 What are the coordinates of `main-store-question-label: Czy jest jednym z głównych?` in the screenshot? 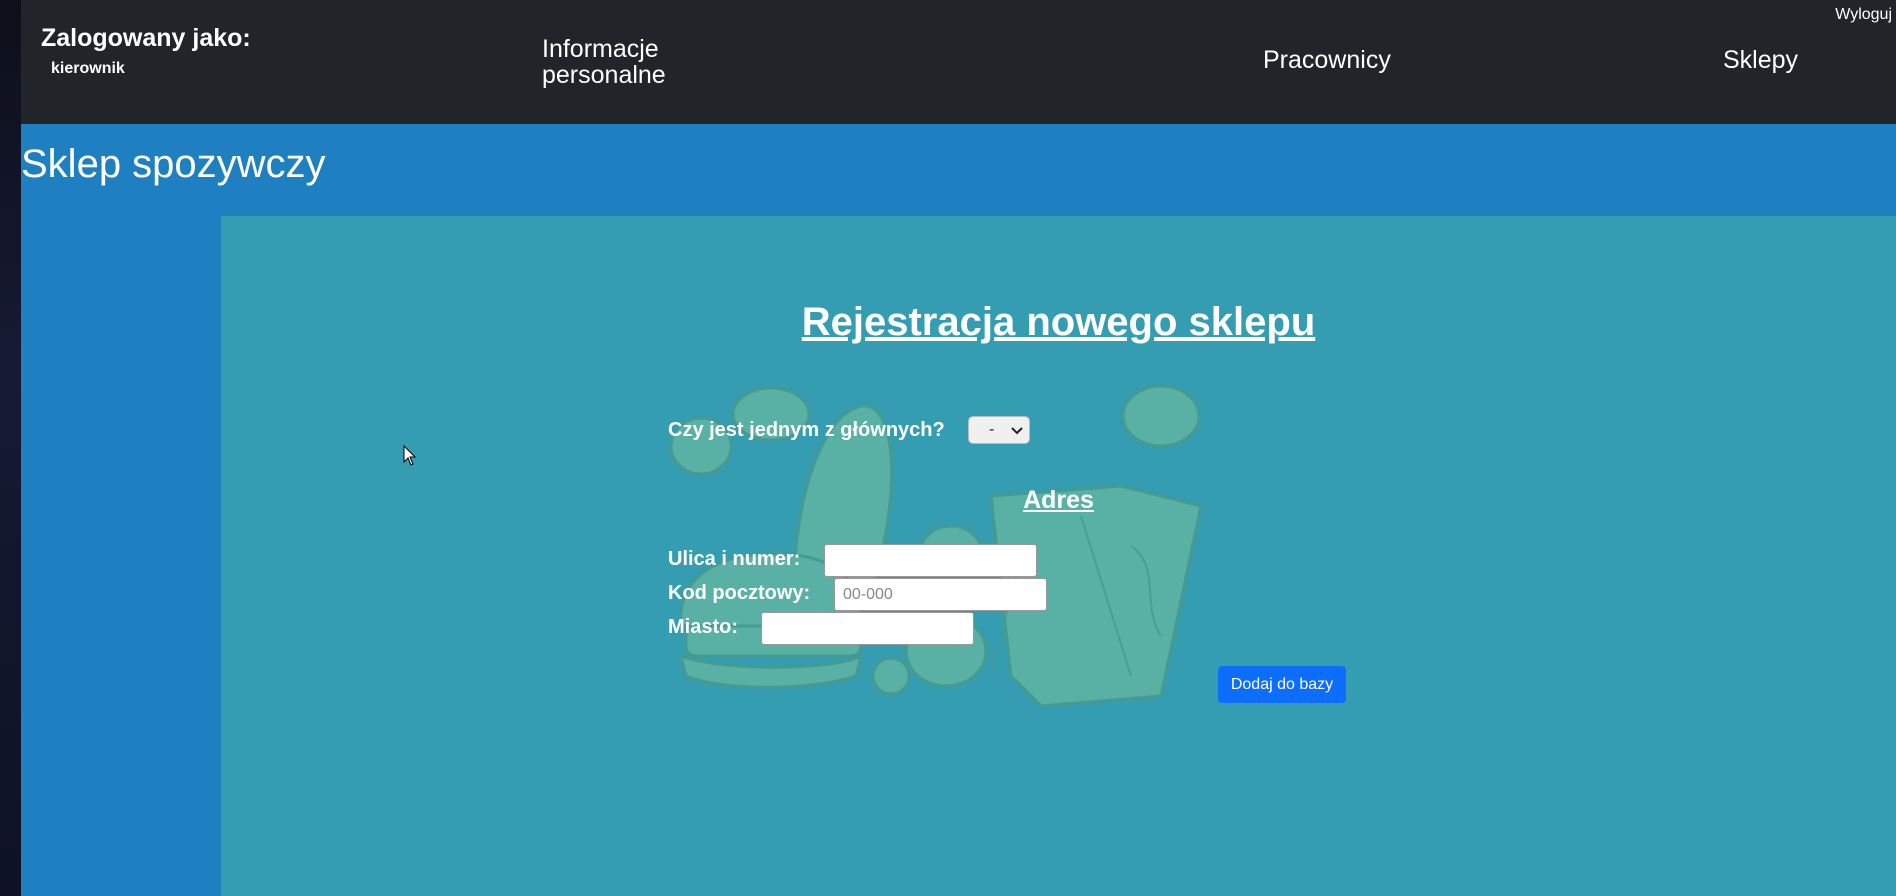 It's located at (806, 430).